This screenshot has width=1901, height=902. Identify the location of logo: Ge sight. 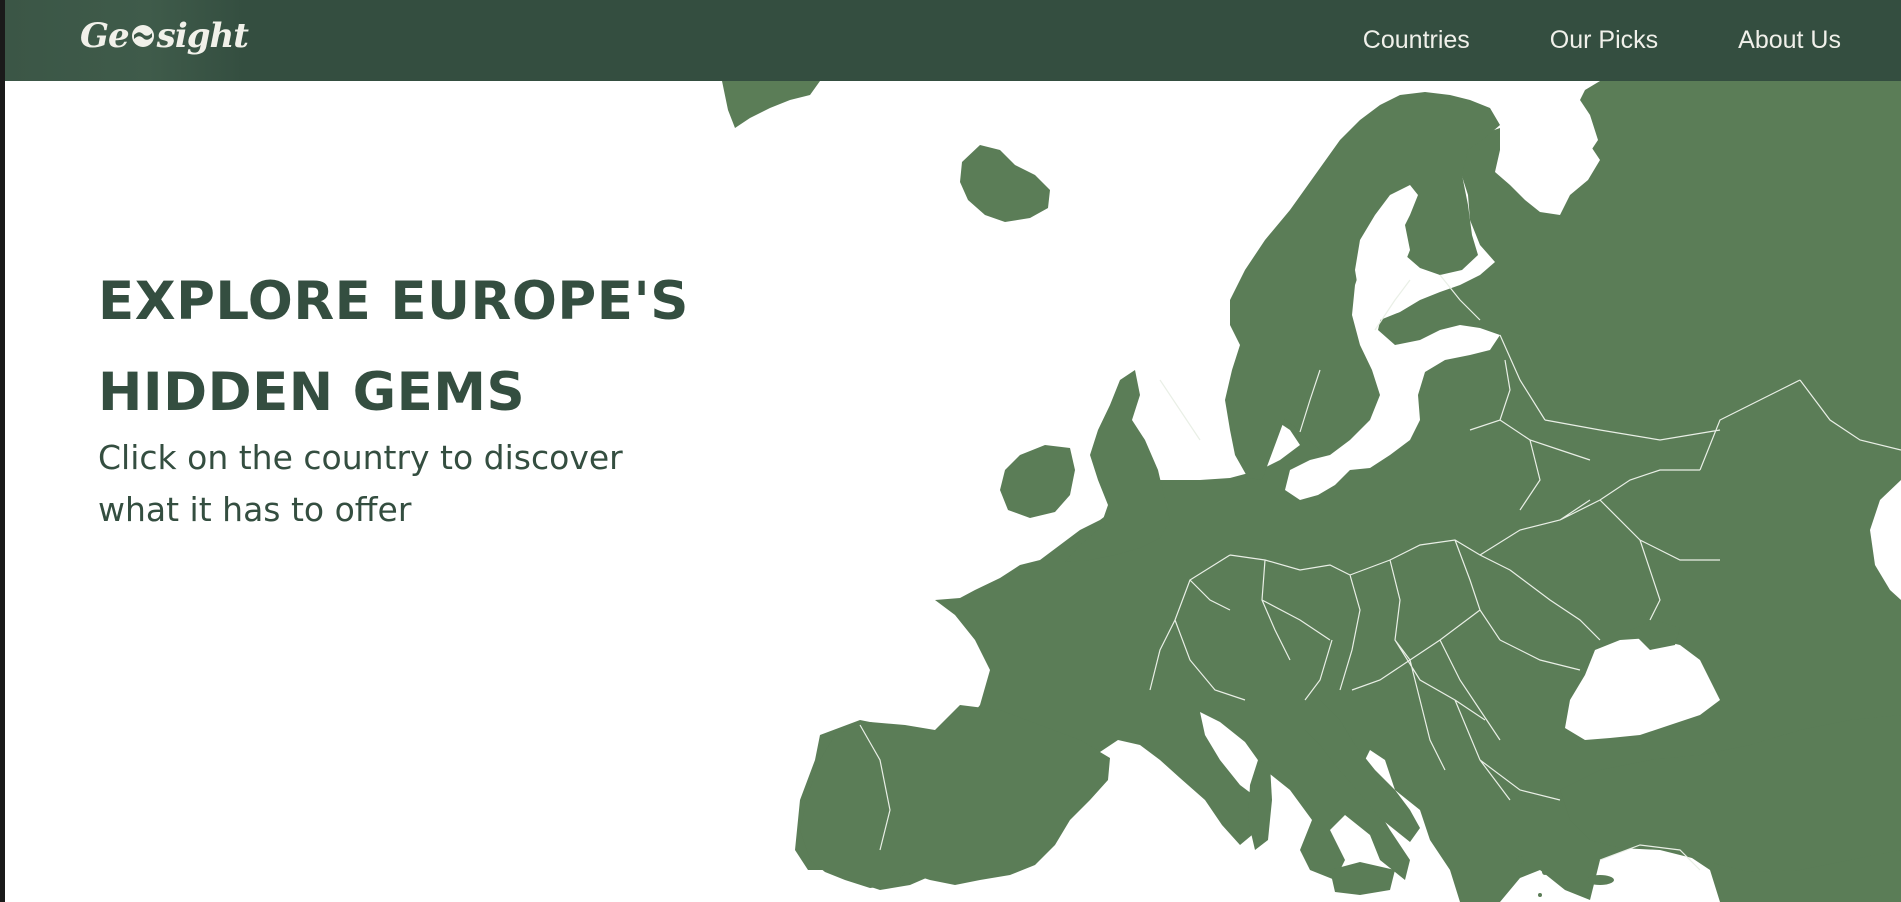
(164, 36).